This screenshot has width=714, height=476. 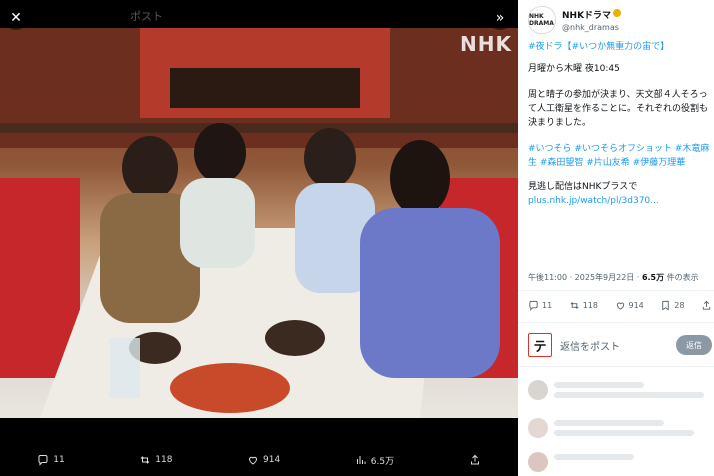 I want to click on reply-input: 返信をポスト, so click(x=618, y=345).